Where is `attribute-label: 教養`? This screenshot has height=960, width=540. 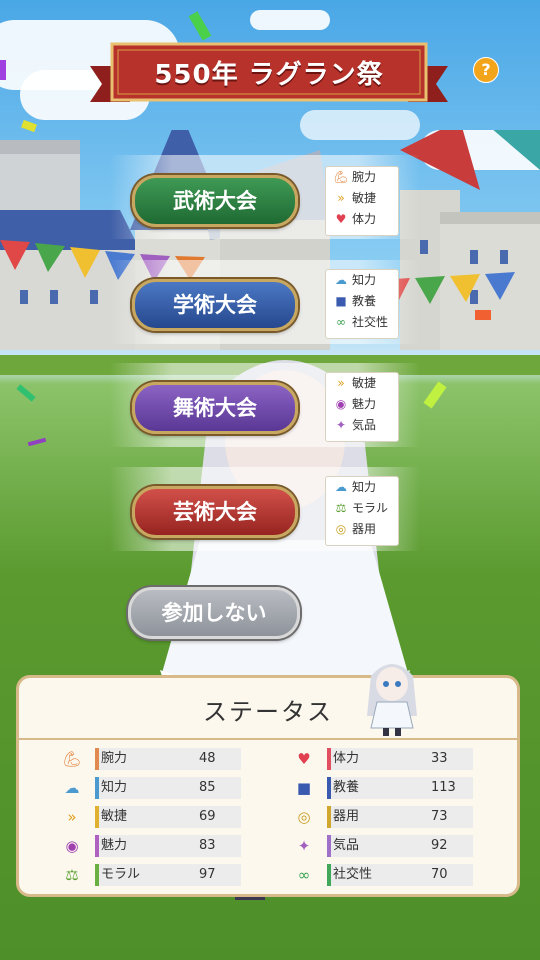 attribute-label: 教養 is located at coordinates (364, 301).